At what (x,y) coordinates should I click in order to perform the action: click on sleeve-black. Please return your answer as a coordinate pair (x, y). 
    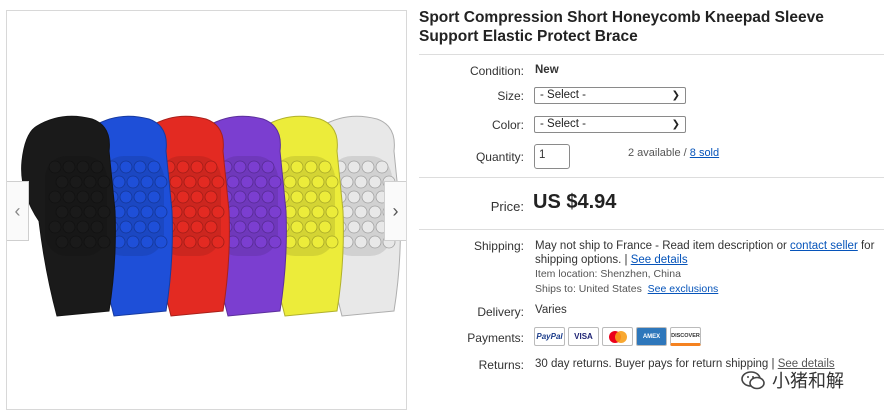
    Looking at the image, I should click on (68, 216).